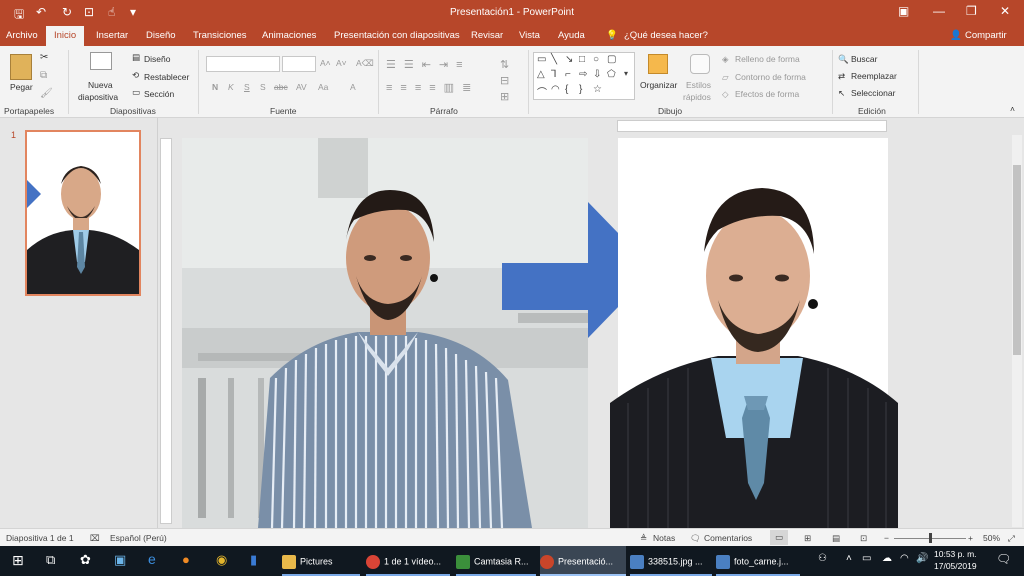 This screenshot has height=576, width=1024. What do you see at coordinates (554, 59) in the screenshot?
I see `line-shape-icon: ╲` at bounding box center [554, 59].